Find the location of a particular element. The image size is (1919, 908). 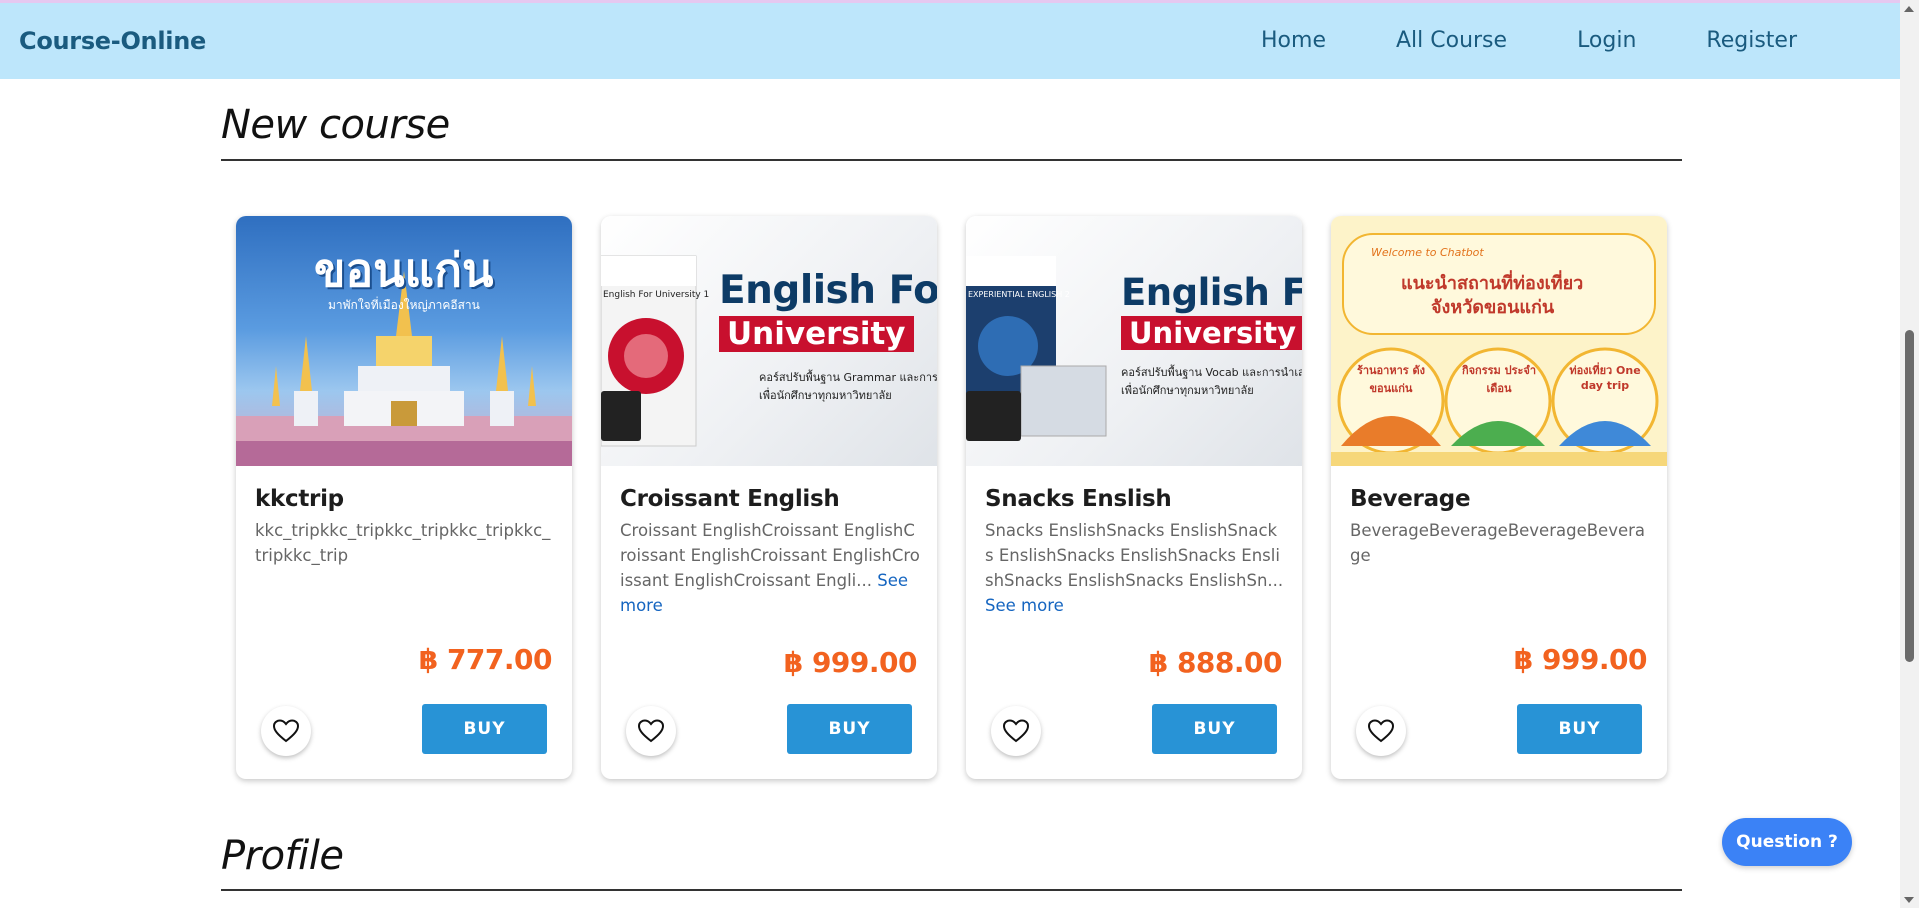

nav-all-course-link: All Course is located at coordinates (1451, 40).